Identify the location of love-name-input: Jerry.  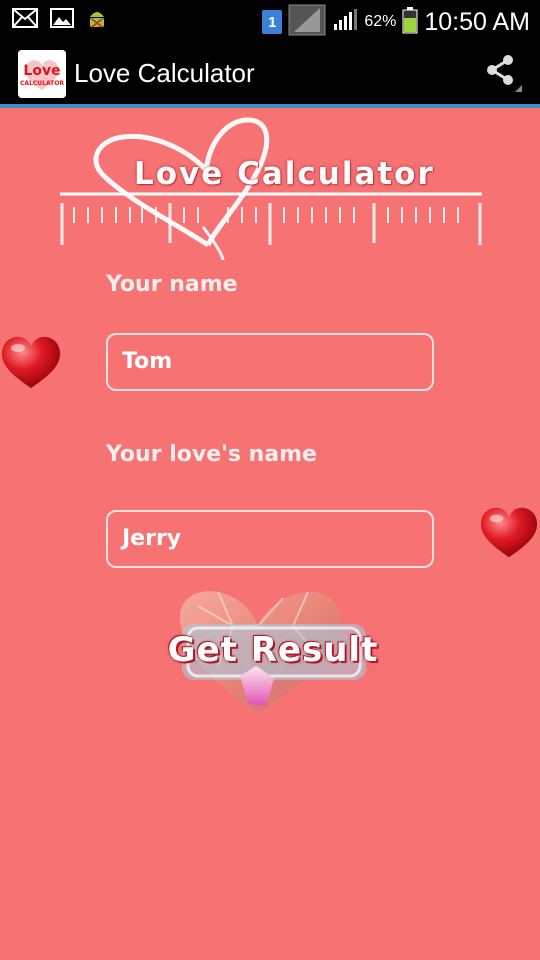
(270, 539).